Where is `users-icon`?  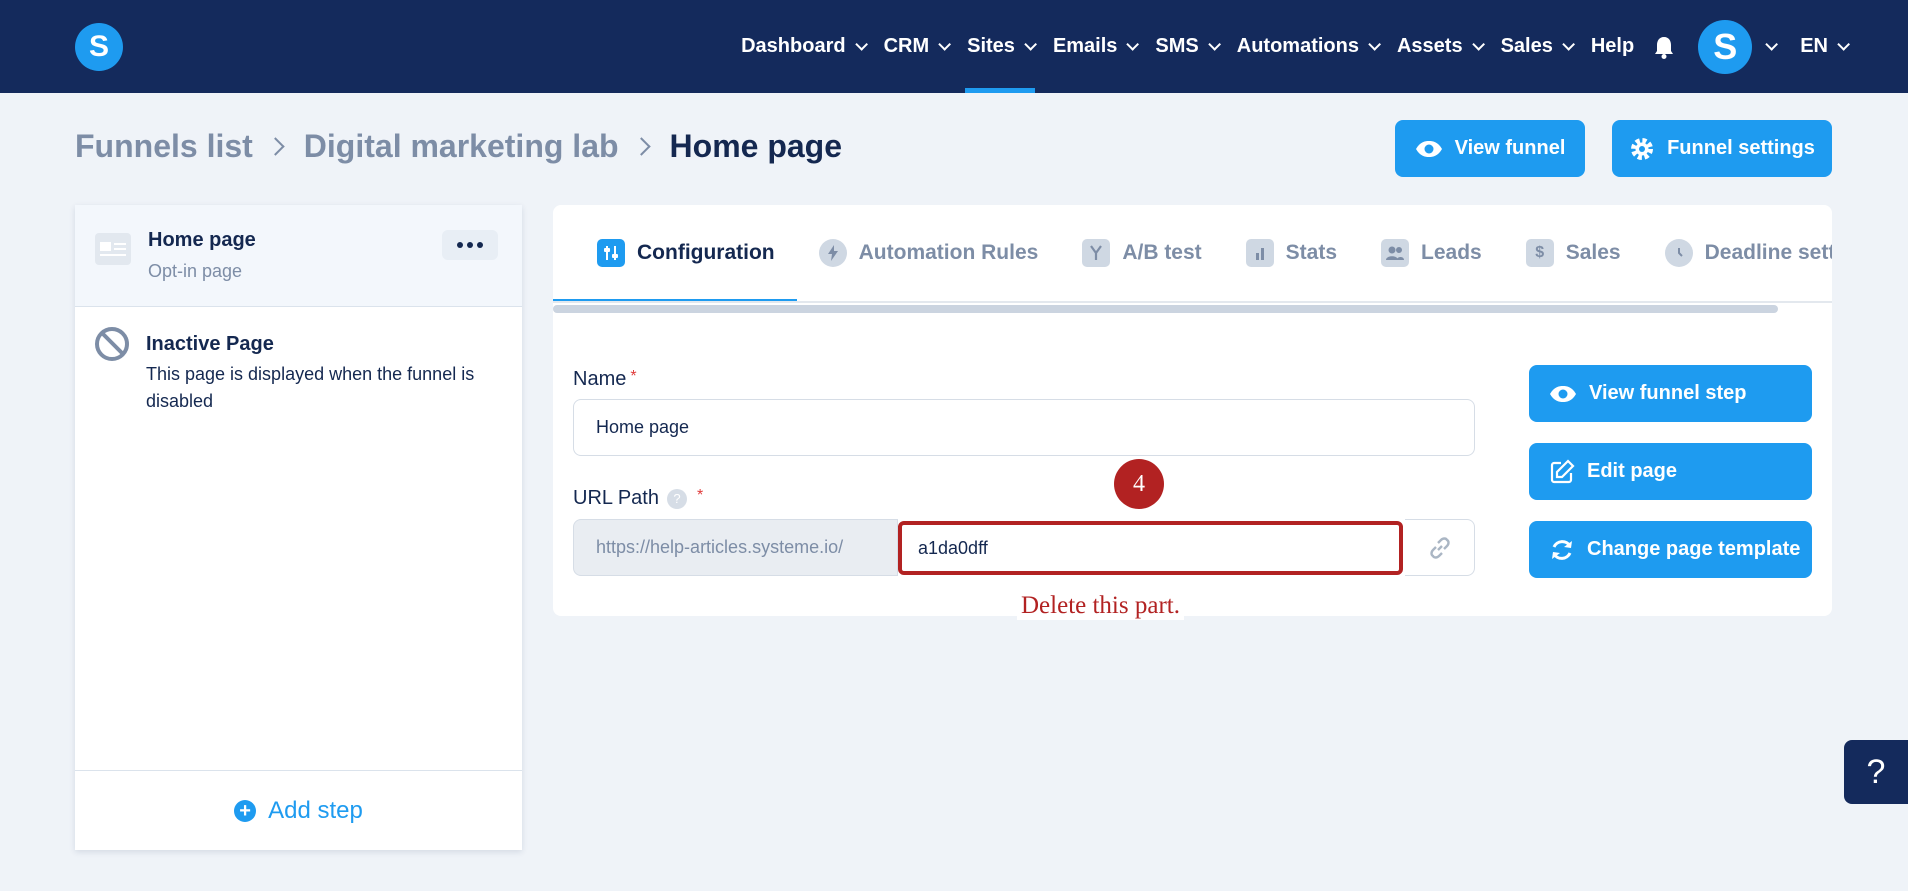
users-icon is located at coordinates (1395, 253).